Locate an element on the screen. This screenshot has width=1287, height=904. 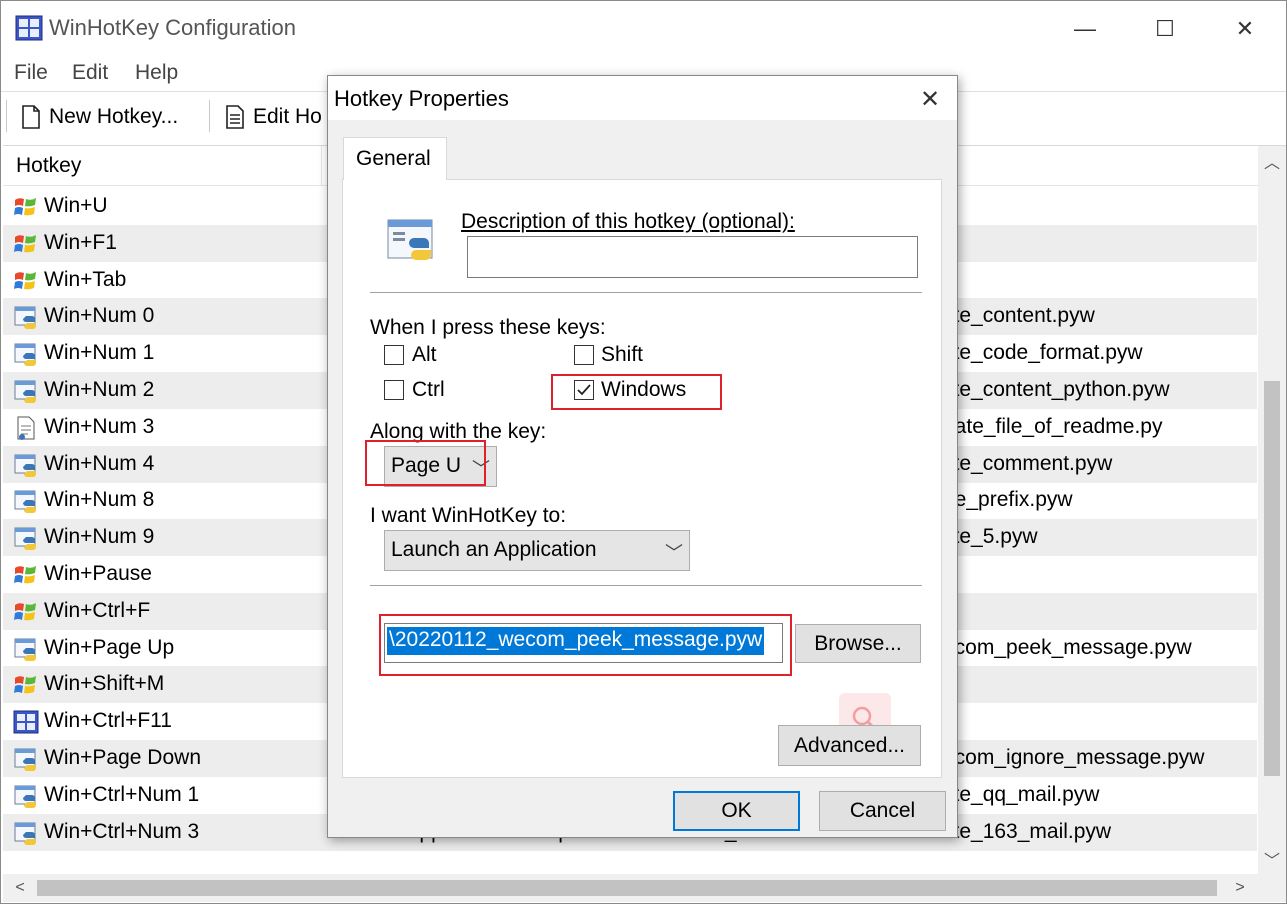
dialog-close-icon: ✕ is located at coordinates (930, 99).